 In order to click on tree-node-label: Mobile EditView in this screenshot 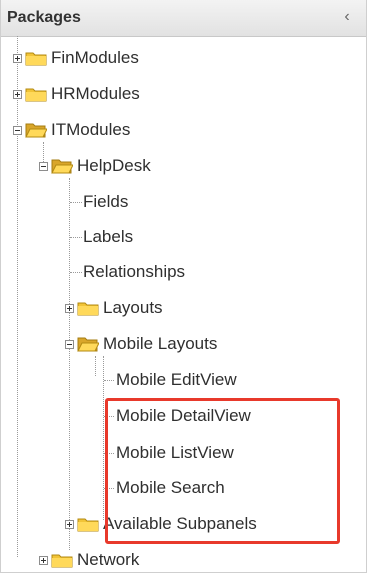, I will do `click(176, 379)`.